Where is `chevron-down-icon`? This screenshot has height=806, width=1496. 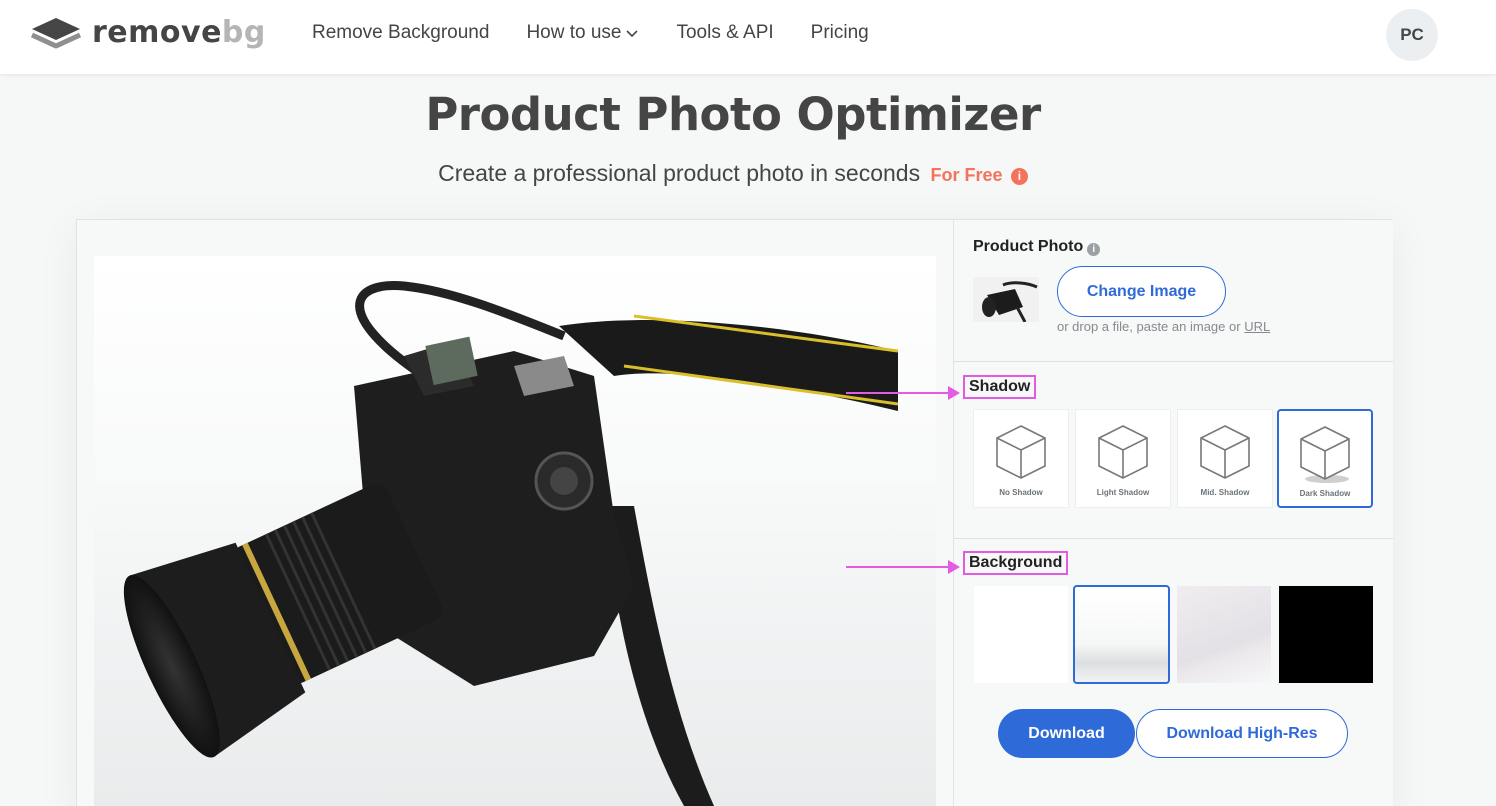 chevron-down-icon is located at coordinates (632, 34).